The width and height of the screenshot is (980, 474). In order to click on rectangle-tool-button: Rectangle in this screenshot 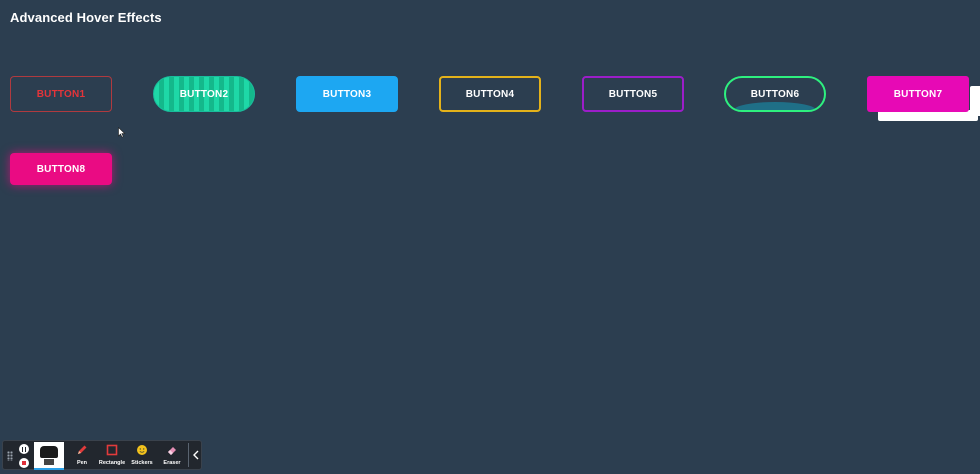, I will do `click(112, 456)`.